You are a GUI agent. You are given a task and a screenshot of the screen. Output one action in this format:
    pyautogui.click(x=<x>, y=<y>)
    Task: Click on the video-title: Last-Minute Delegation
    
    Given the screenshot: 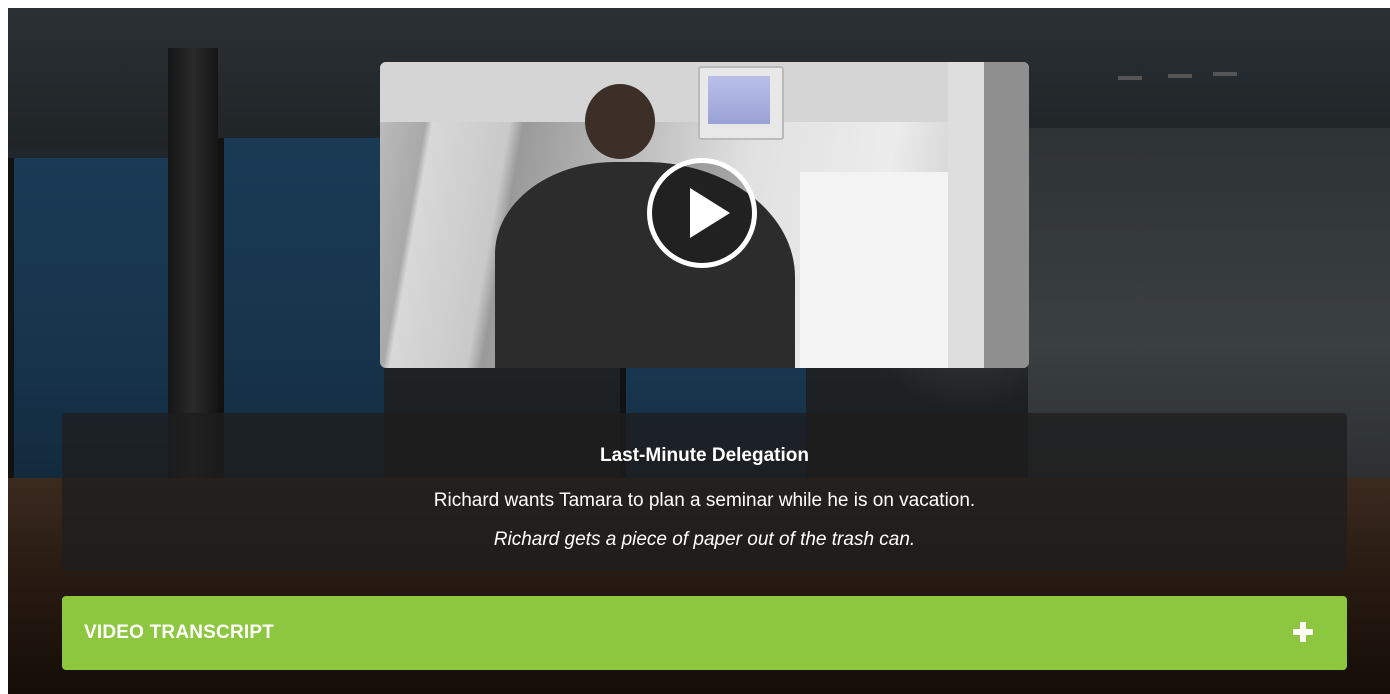 What is the action you would take?
    pyautogui.click(x=704, y=455)
    